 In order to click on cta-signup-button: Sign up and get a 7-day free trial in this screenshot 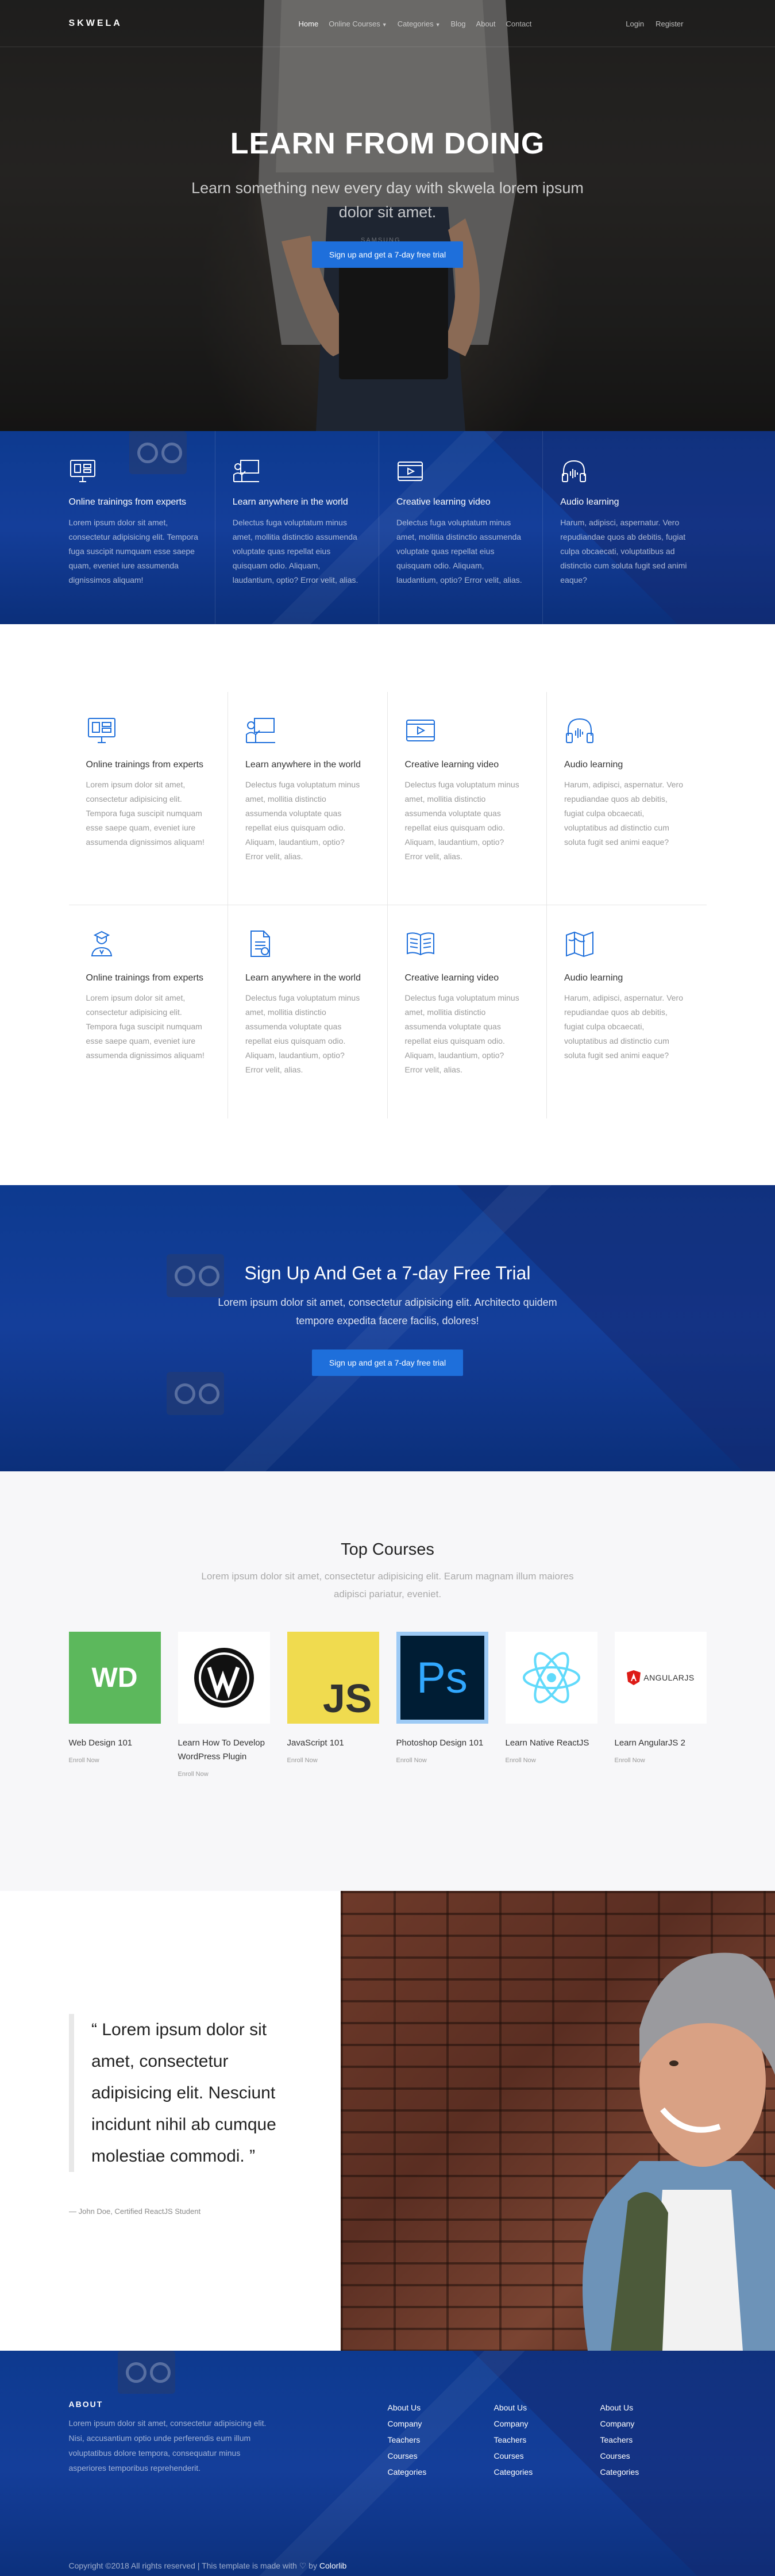, I will do `click(387, 1362)`.